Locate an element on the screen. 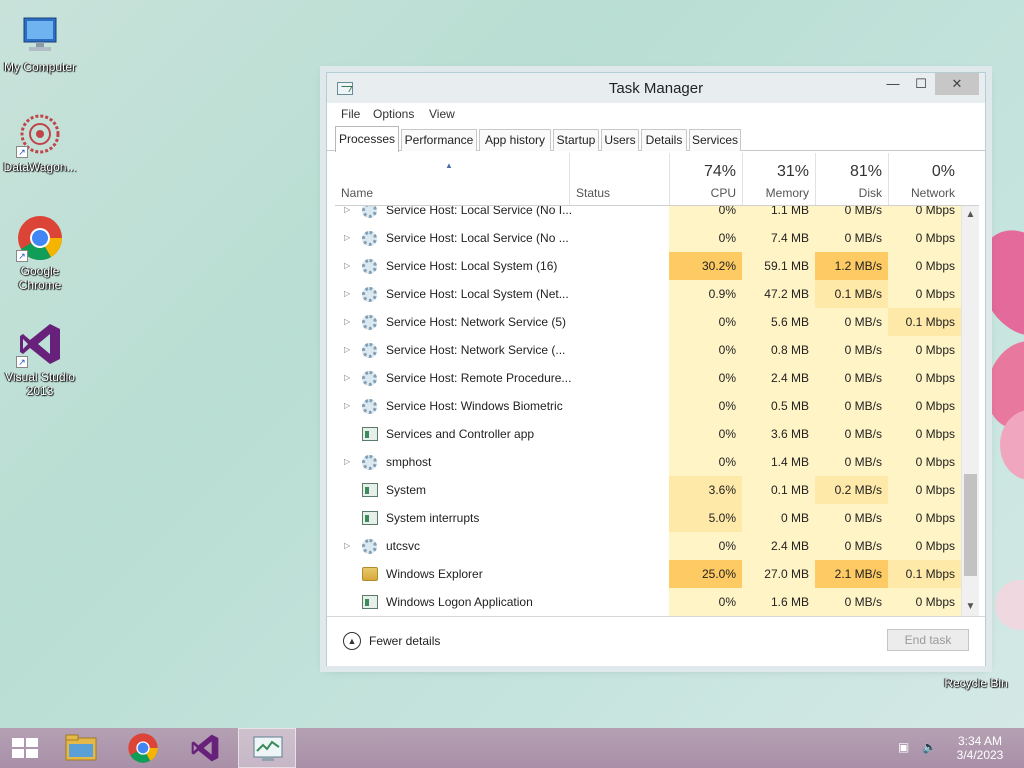  process-row: ▷ utcsvc 0% 2.4 MB 0 MB/s 0 Mbps is located at coordinates (648, 546).